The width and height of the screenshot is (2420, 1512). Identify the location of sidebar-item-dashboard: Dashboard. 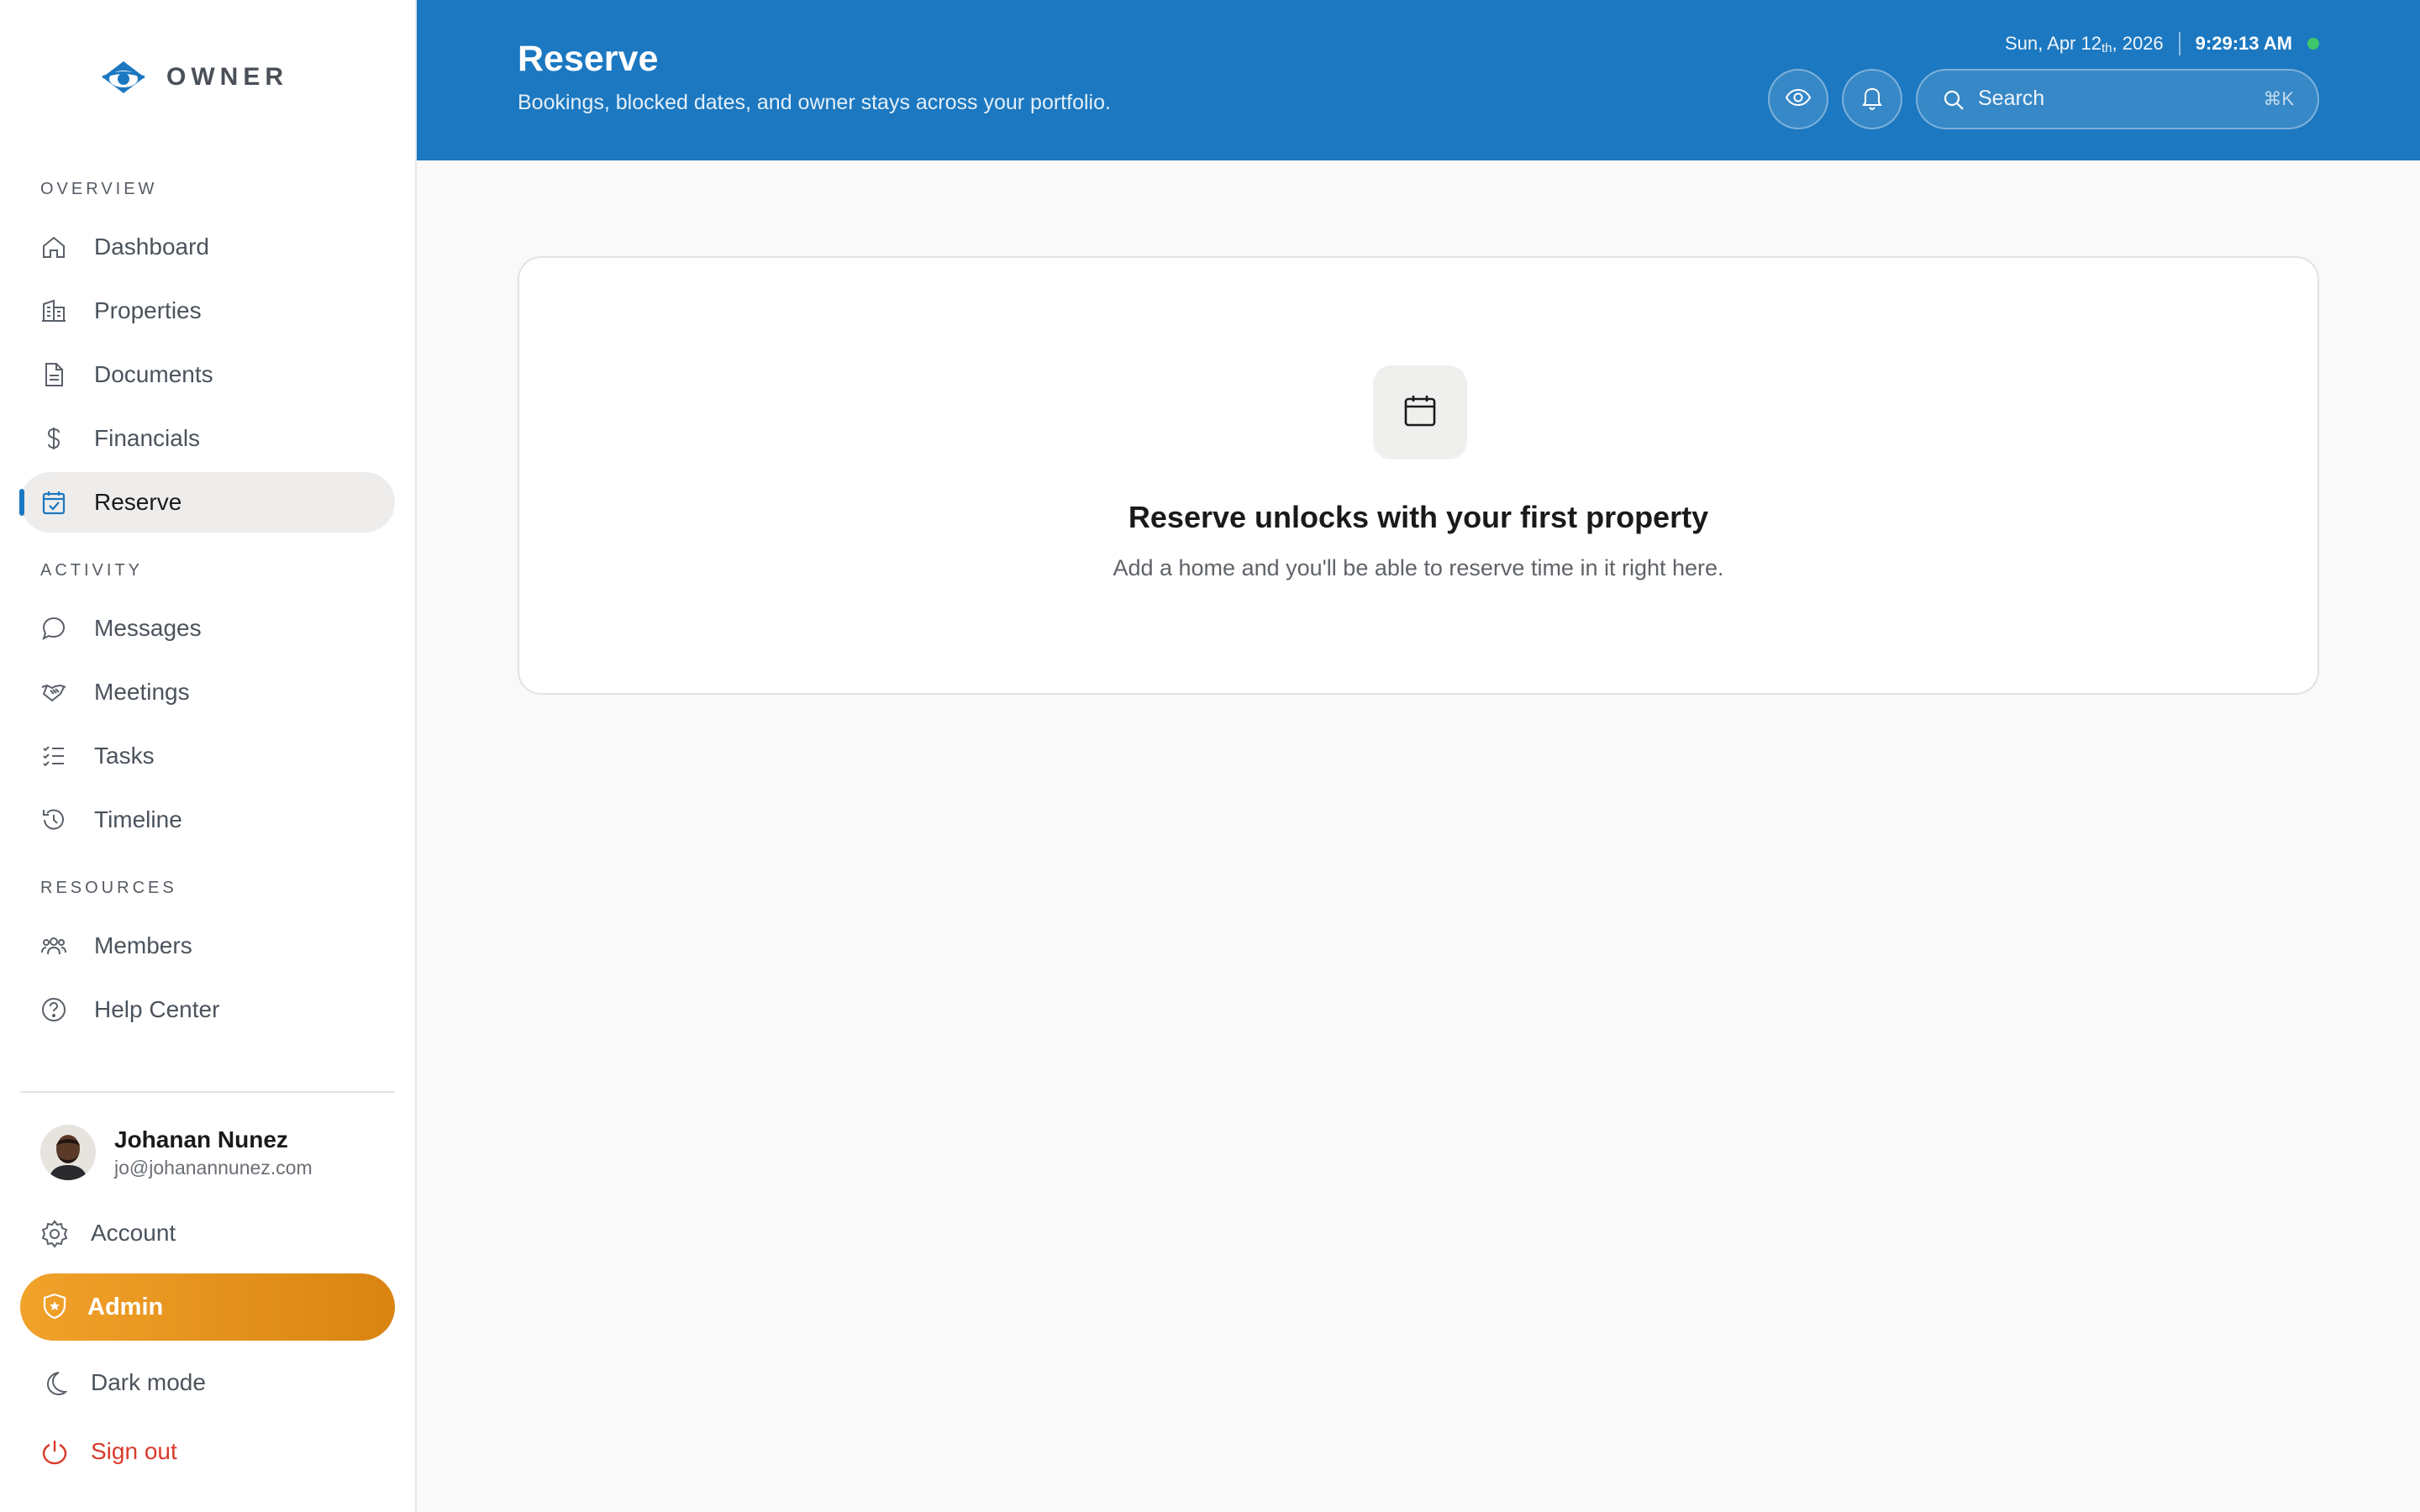
(207, 247).